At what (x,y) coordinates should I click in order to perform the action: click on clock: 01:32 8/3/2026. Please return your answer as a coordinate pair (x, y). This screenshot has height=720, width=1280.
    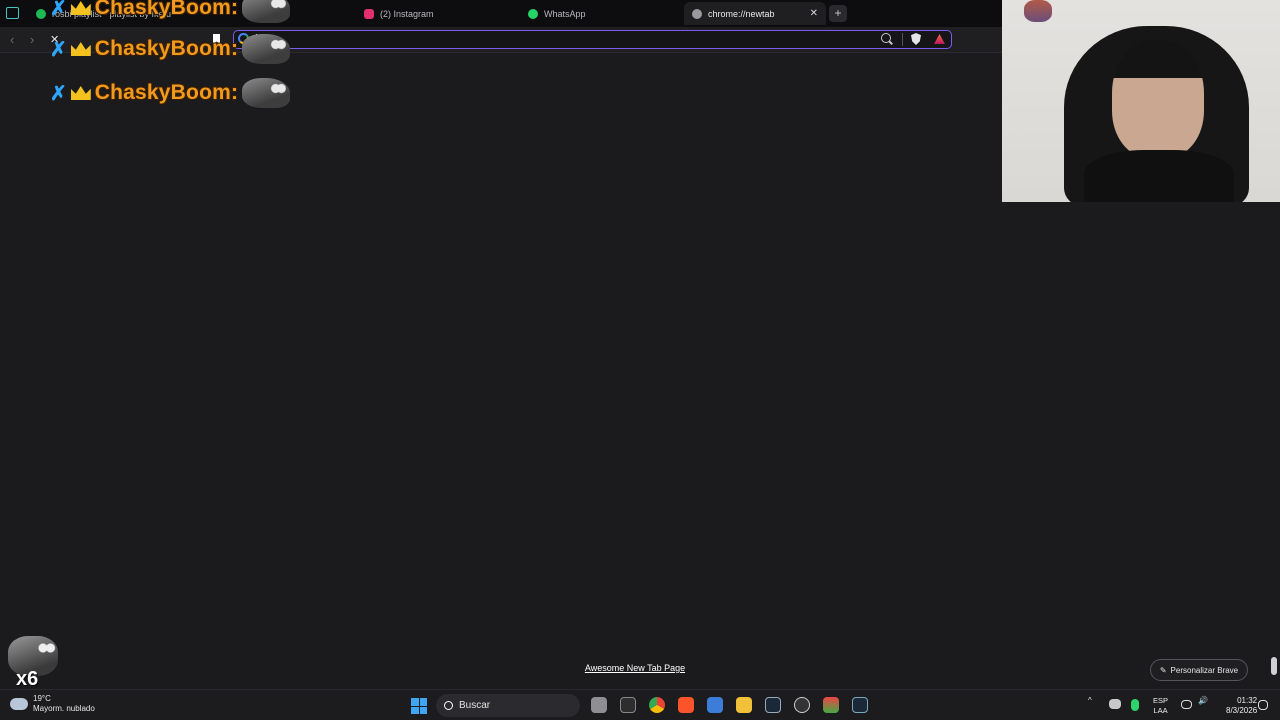
    Looking at the image, I should click on (1241, 706).